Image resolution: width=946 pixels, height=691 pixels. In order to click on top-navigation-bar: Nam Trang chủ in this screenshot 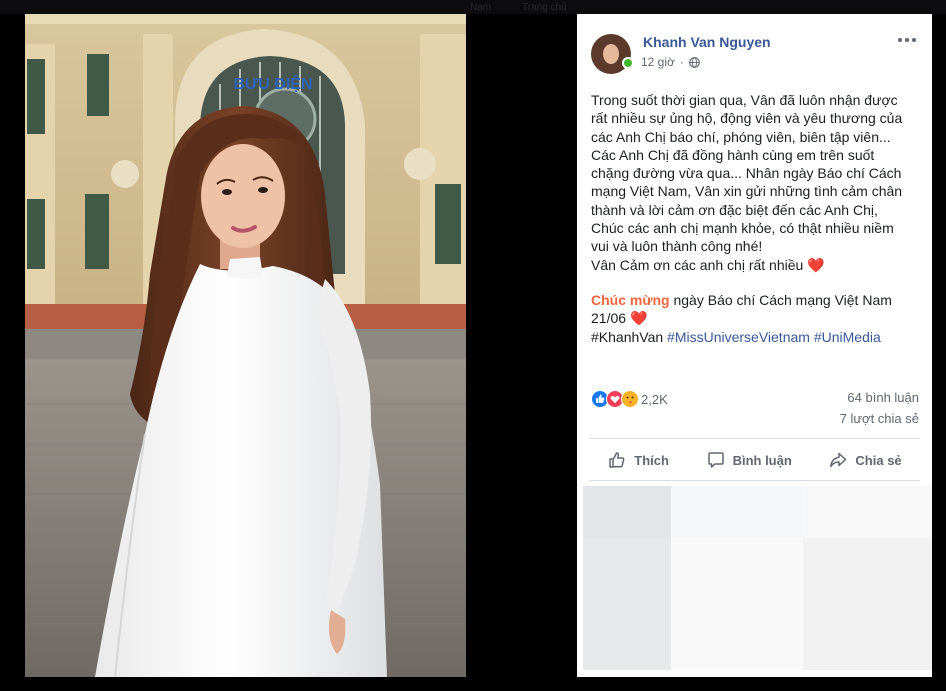, I will do `click(473, 7)`.